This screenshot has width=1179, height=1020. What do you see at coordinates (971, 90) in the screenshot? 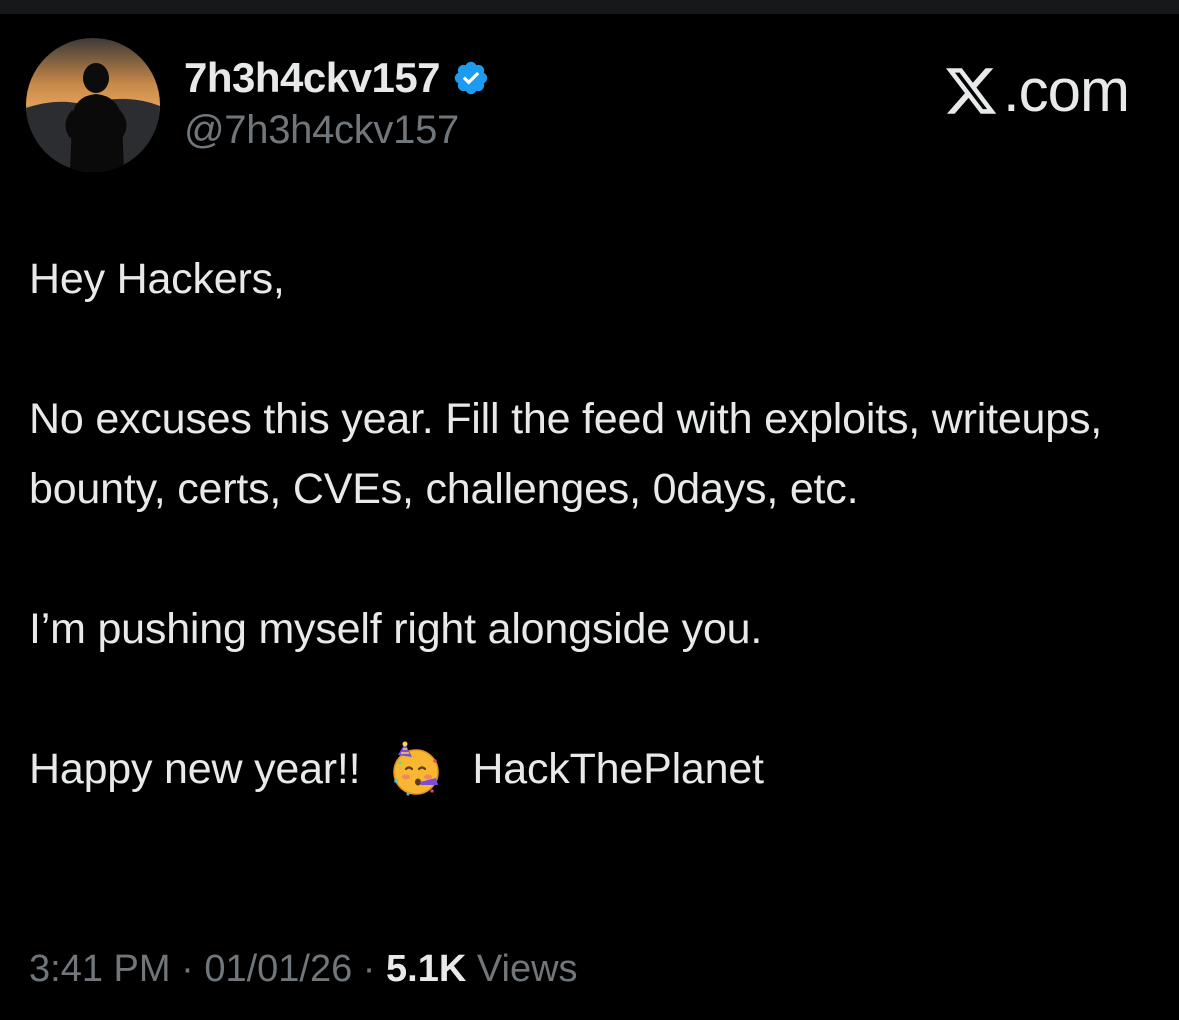
I see `x-logo-icon` at bounding box center [971, 90].